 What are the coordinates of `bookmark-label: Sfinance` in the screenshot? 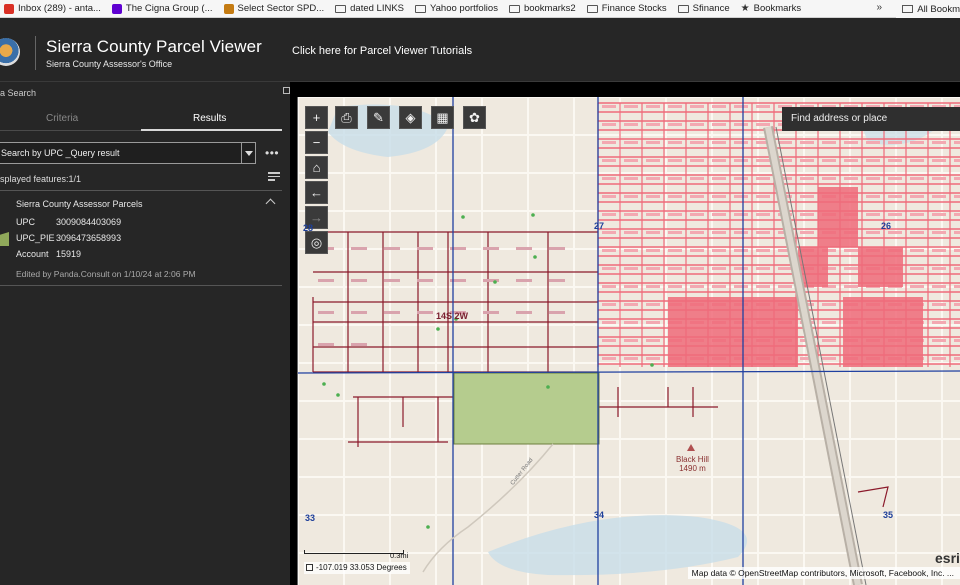 It's located at (711, 8).